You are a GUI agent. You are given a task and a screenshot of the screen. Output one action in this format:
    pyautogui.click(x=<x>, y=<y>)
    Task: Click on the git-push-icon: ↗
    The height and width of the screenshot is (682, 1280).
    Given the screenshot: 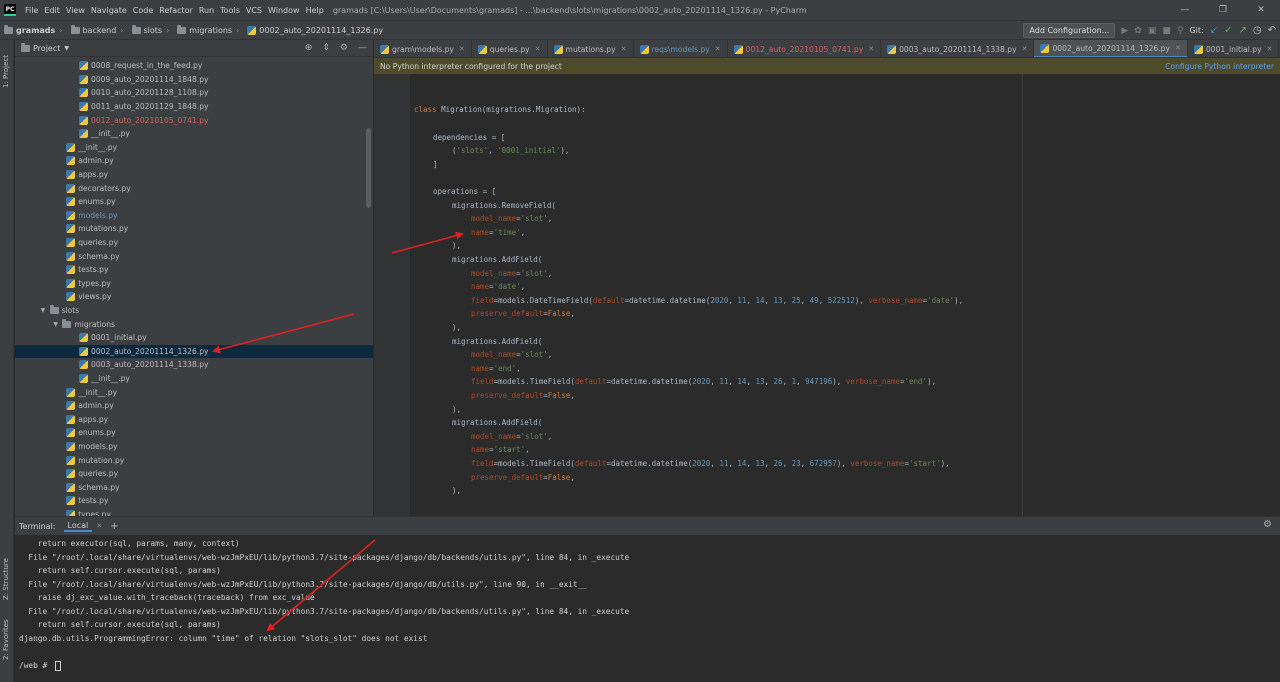 What is the action you would take?
    pyautogui.click(x=1242, y=30)
    